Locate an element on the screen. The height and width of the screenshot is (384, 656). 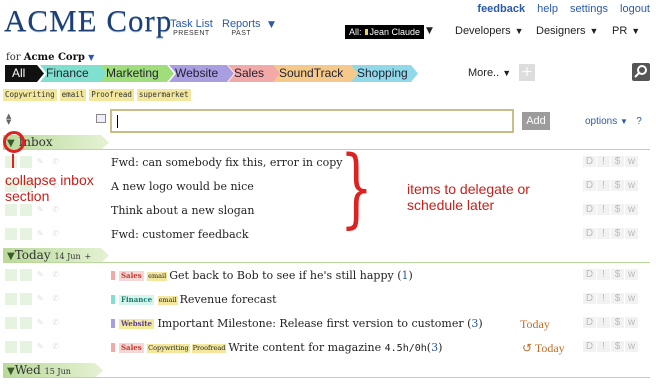
annotation-brace: } is located at coordinates (356, 188).